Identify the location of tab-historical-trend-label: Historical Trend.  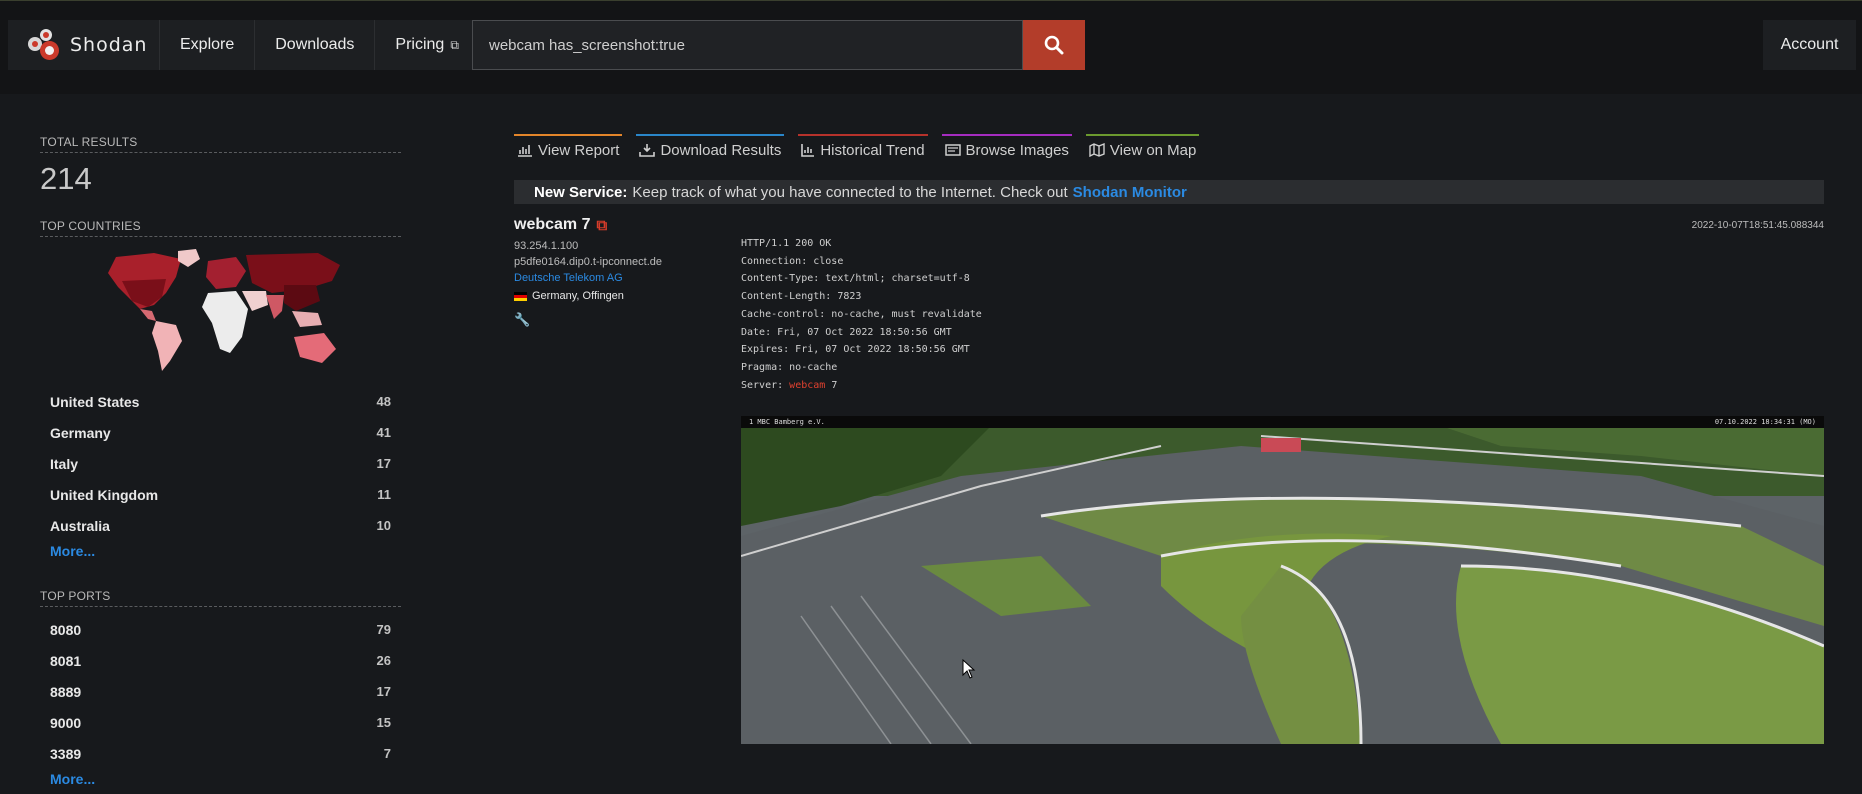
(872, 150).